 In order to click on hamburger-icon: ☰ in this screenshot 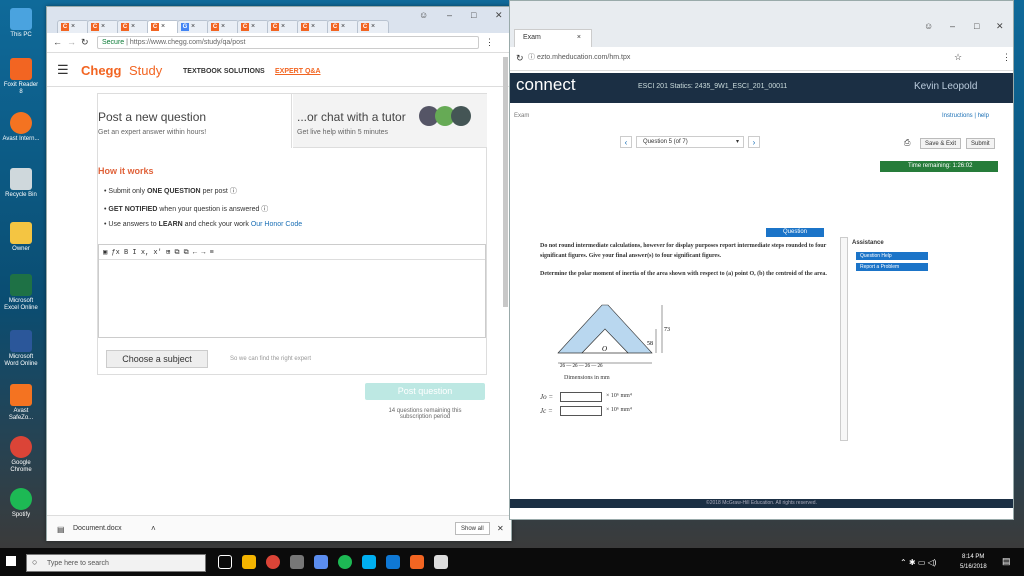, I will do `click(63, 70)`.